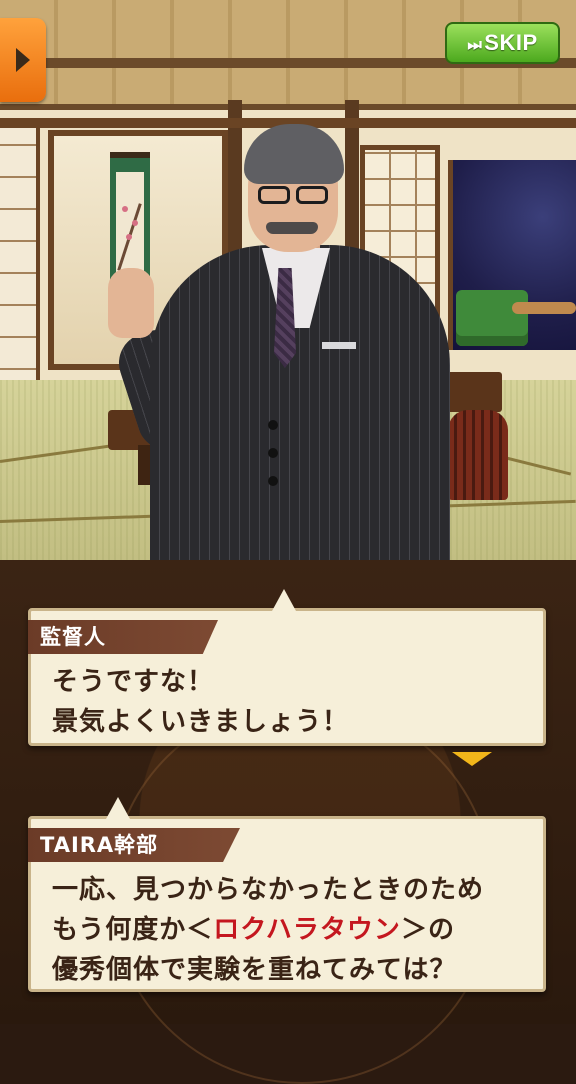 This screenshot has width=576, height=1084. I want to click on speaker-name-tag: TAIRA幹部, so click(134, 845).